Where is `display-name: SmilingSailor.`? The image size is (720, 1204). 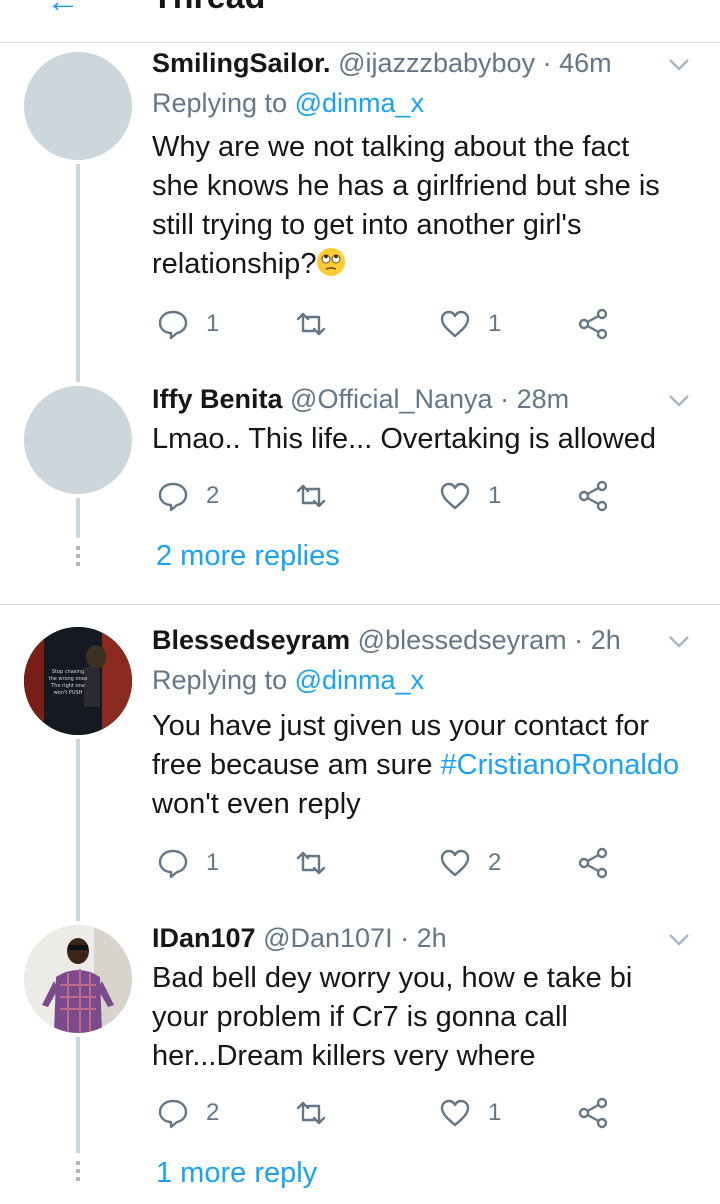
display-name: SmilingSailor. is located at coordinates (241, 63).